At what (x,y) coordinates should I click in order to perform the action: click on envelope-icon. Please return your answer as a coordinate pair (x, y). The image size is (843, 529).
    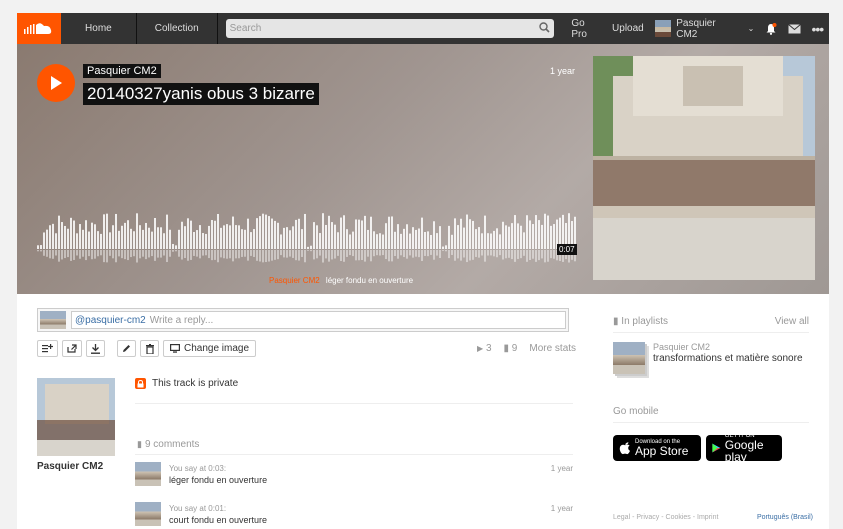
    Looking at the image, I should click on (794, 28).